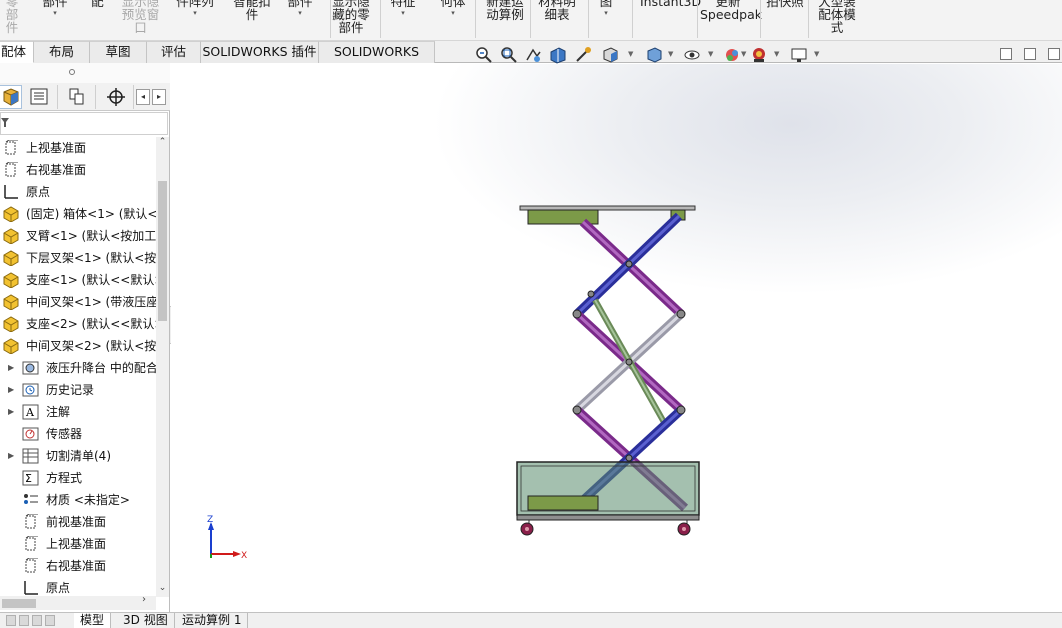  Describe the element at coordinates (144, 599) in the screenshot. I see `scroll-right-icon: ›` at that location.